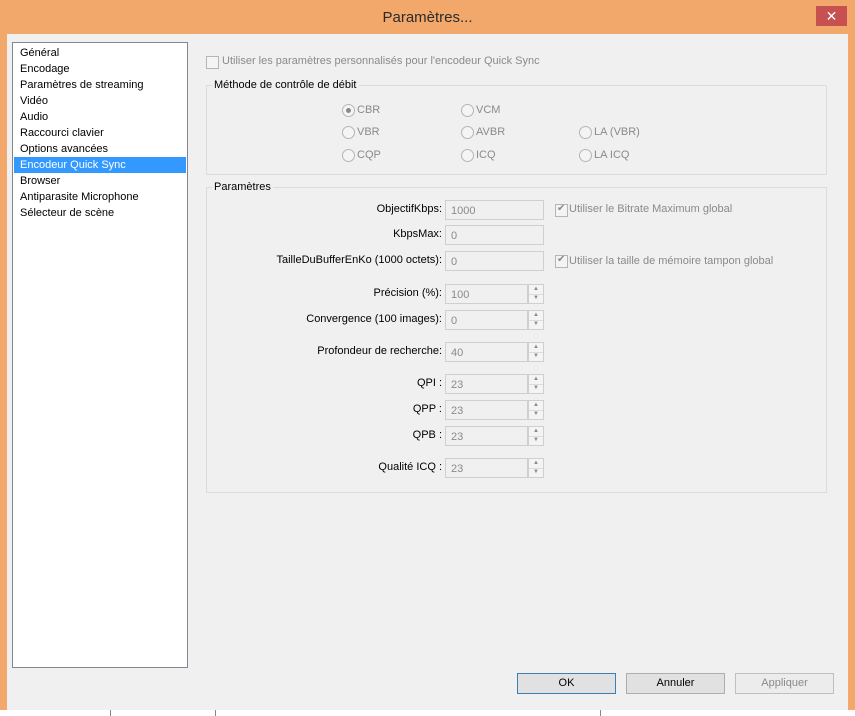  I want to click on ok-button: OK, so click(566, 683).